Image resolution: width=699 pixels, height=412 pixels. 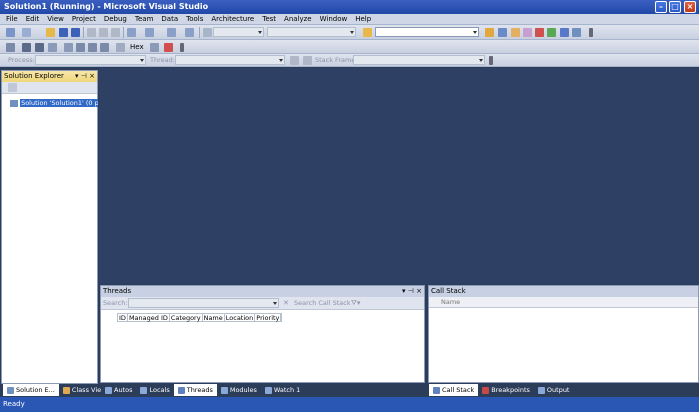 I want to click on undo-icon, so click(x=131, y=32).